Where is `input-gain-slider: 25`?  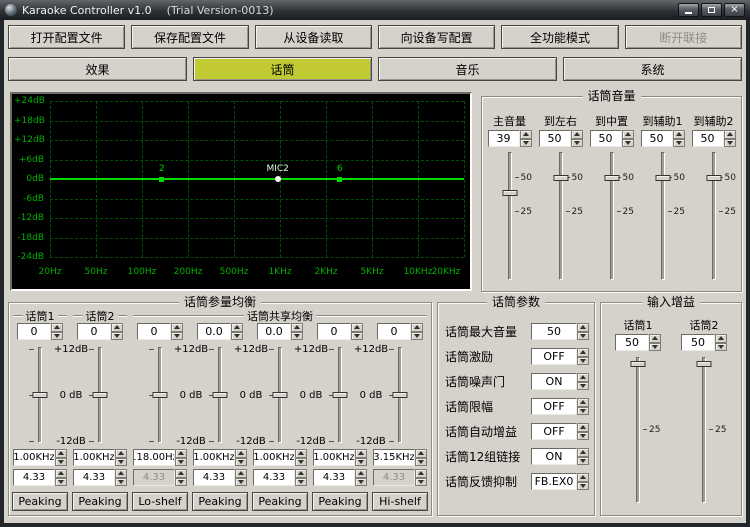
input-gain-slider: 25 is located at coordinates (643, 430).